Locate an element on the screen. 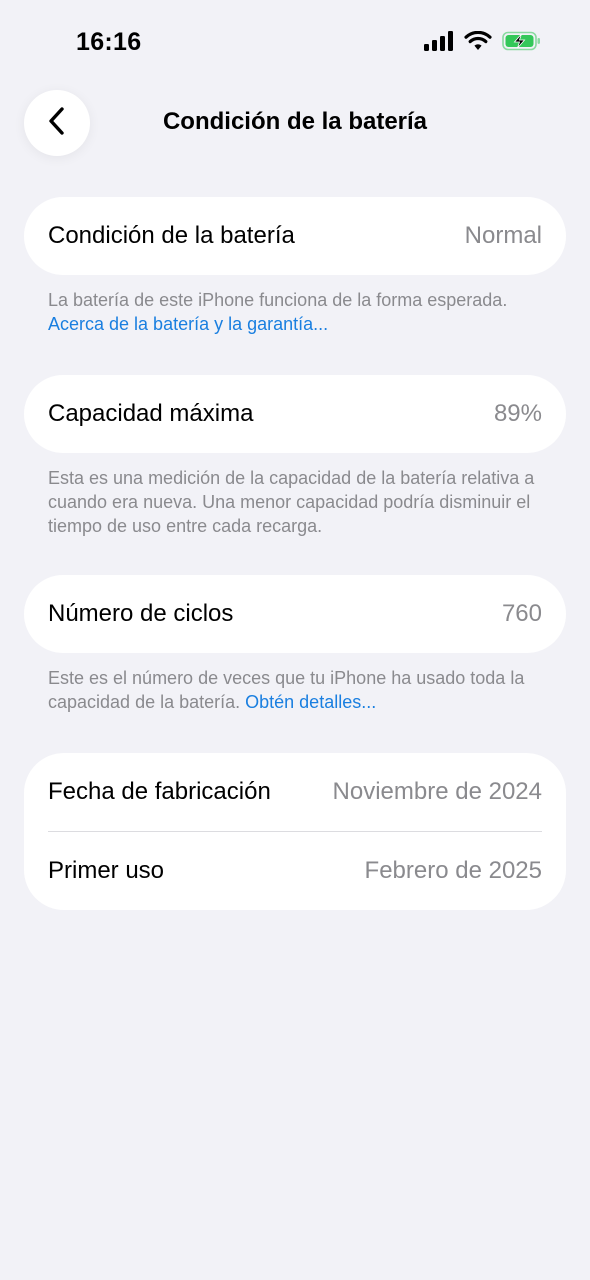 The height and width of the screenshot is (1280, 590). first-use-row: Primer uso Febrero de 2025 is located at coordinates (295, 871).